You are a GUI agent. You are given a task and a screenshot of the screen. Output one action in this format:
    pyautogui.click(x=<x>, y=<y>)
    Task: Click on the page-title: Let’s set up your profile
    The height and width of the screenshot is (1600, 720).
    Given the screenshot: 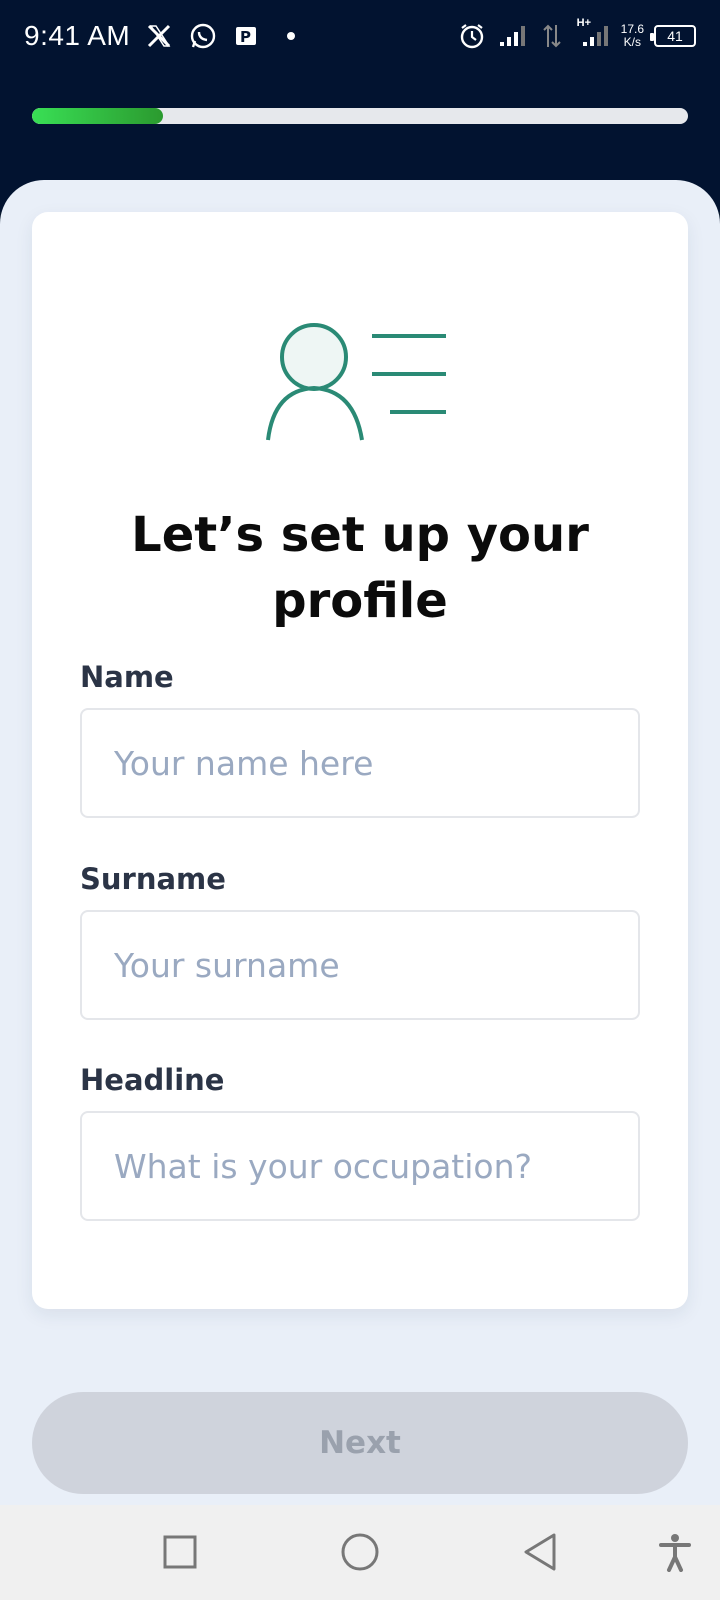 What is the action you would take?
    pyautogui.click(x=360, y=568)
    